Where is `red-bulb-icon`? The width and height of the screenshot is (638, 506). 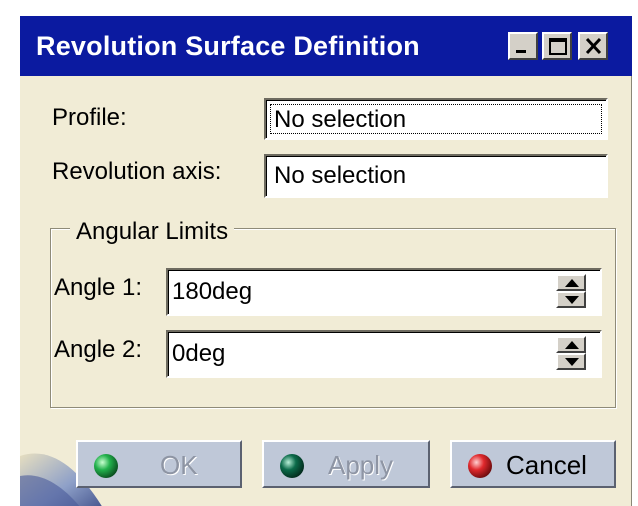
red-bulb-icon is located at coordinates (480, 466).